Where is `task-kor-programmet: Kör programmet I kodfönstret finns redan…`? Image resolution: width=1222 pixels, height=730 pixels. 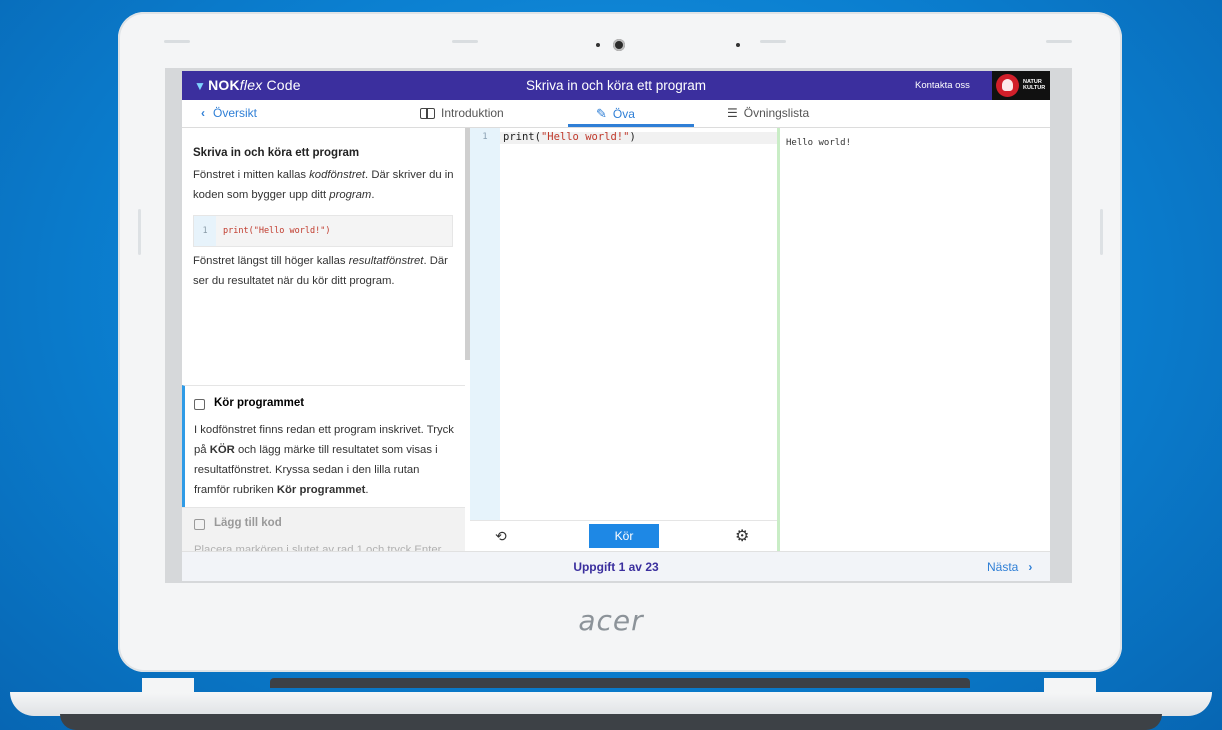 task-kor-programmet: Kör programmet I kodfönstret finns redan… is located at coordinates (323, 446).